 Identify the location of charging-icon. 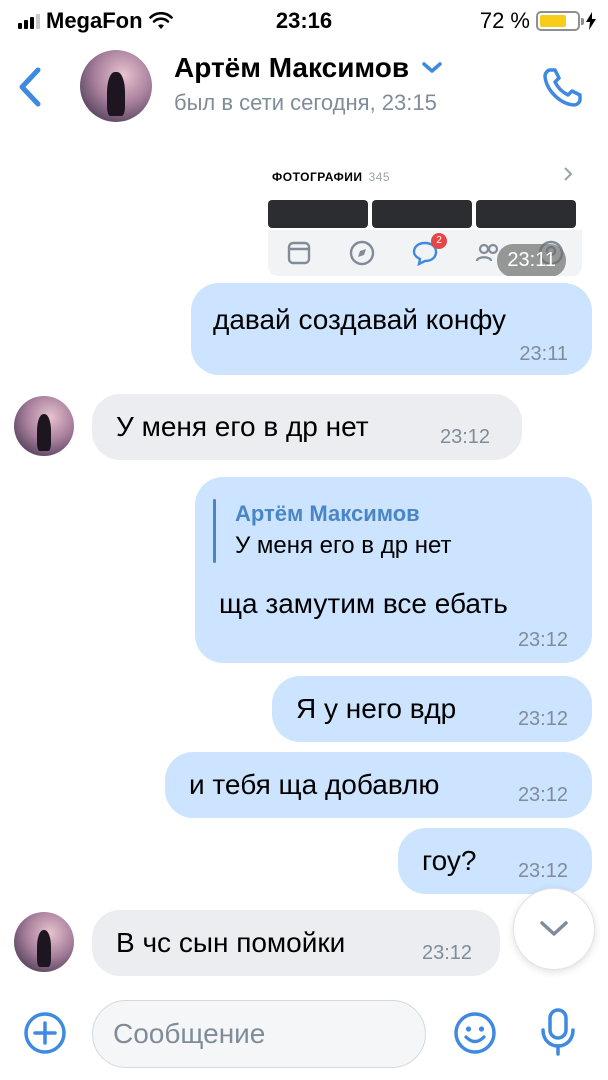
(591, 21).